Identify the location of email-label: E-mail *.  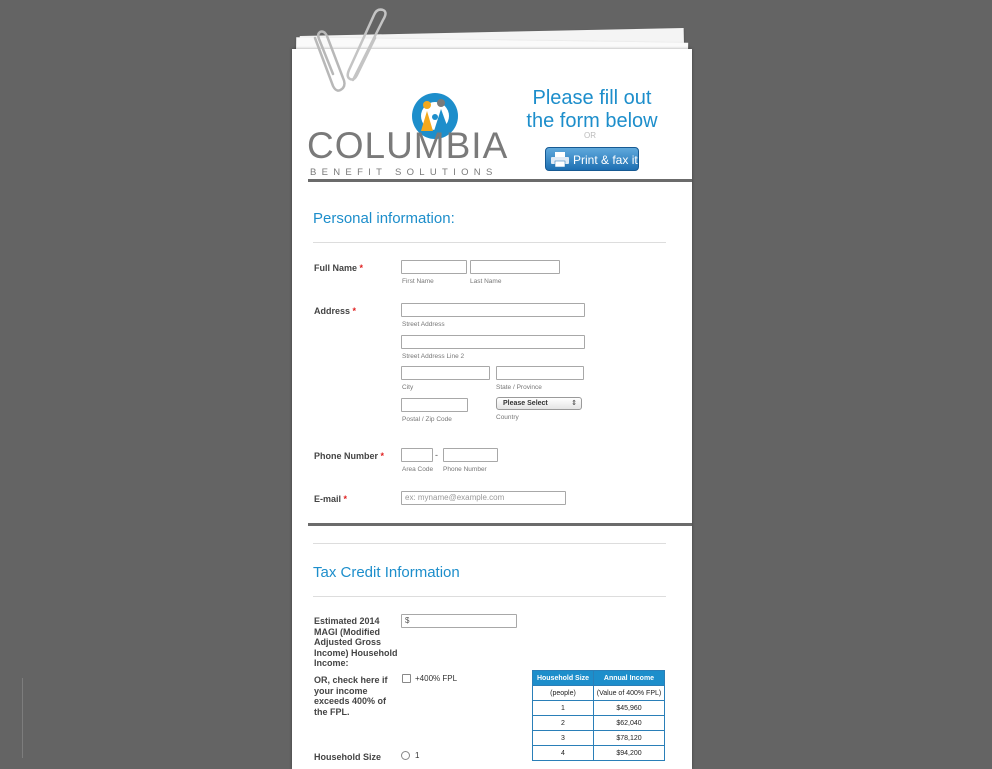
(331, 499).